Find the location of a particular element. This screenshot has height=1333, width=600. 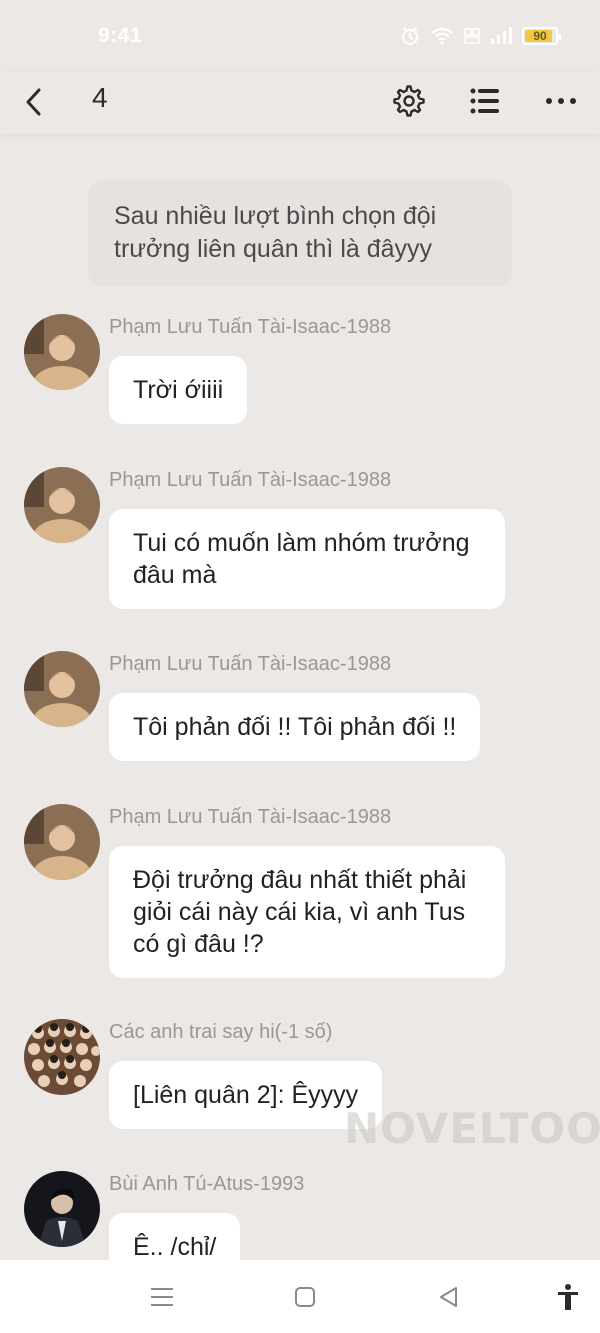

list-icon is located at coordinates (484, 101).